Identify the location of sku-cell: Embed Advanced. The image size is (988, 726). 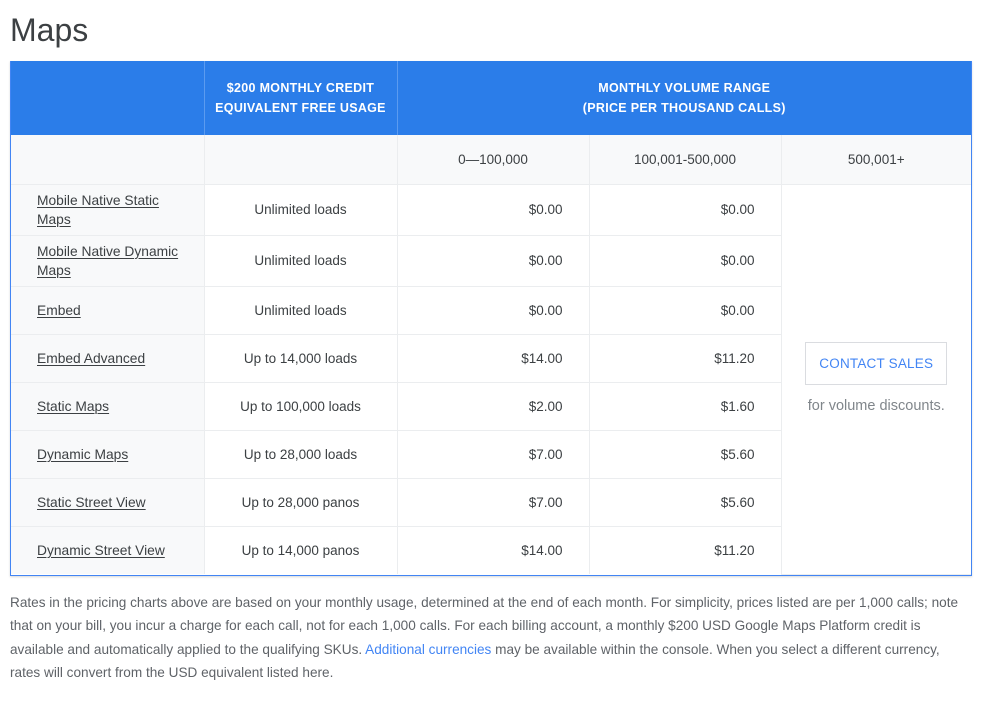
(108, 358).